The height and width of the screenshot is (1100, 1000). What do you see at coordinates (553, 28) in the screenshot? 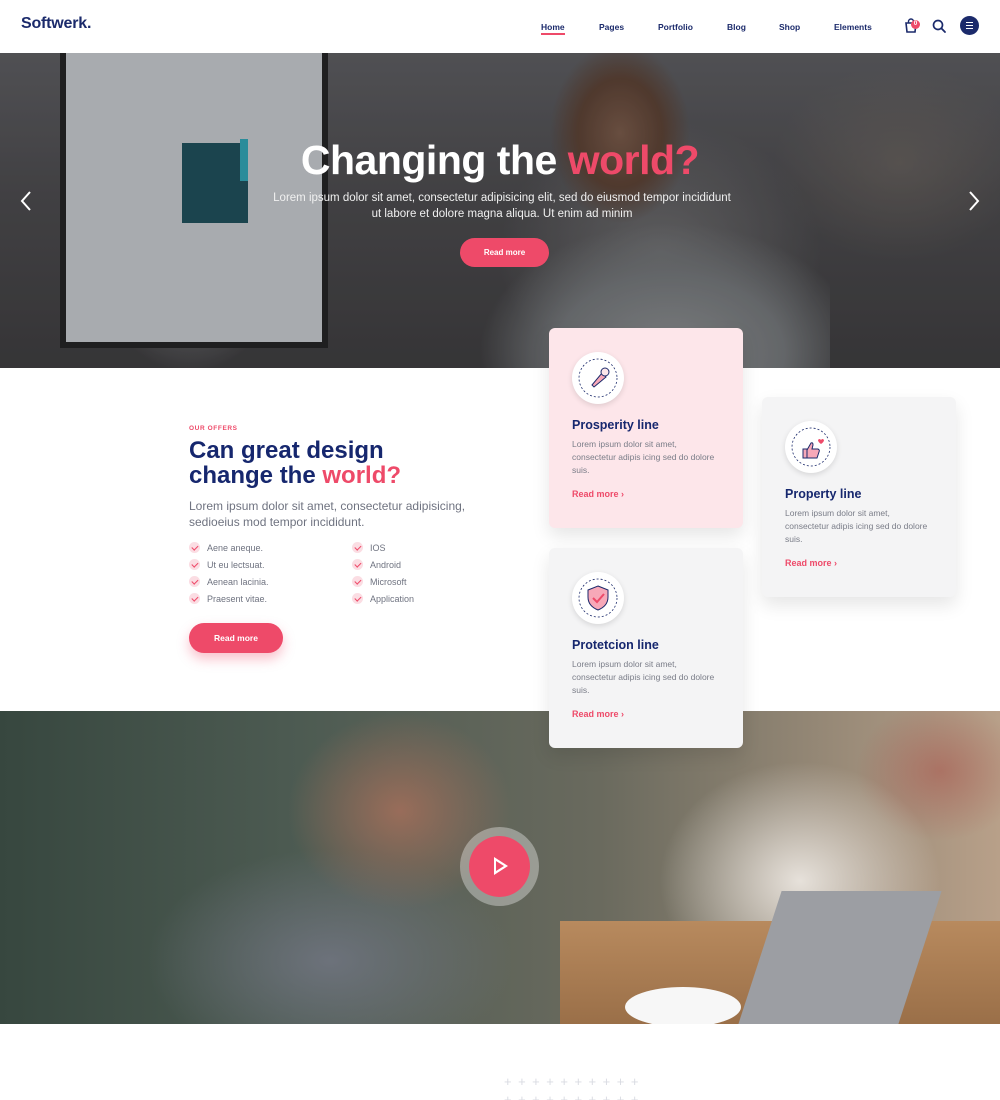
I see `nav-home: Home` at bounding box center [553, 28].